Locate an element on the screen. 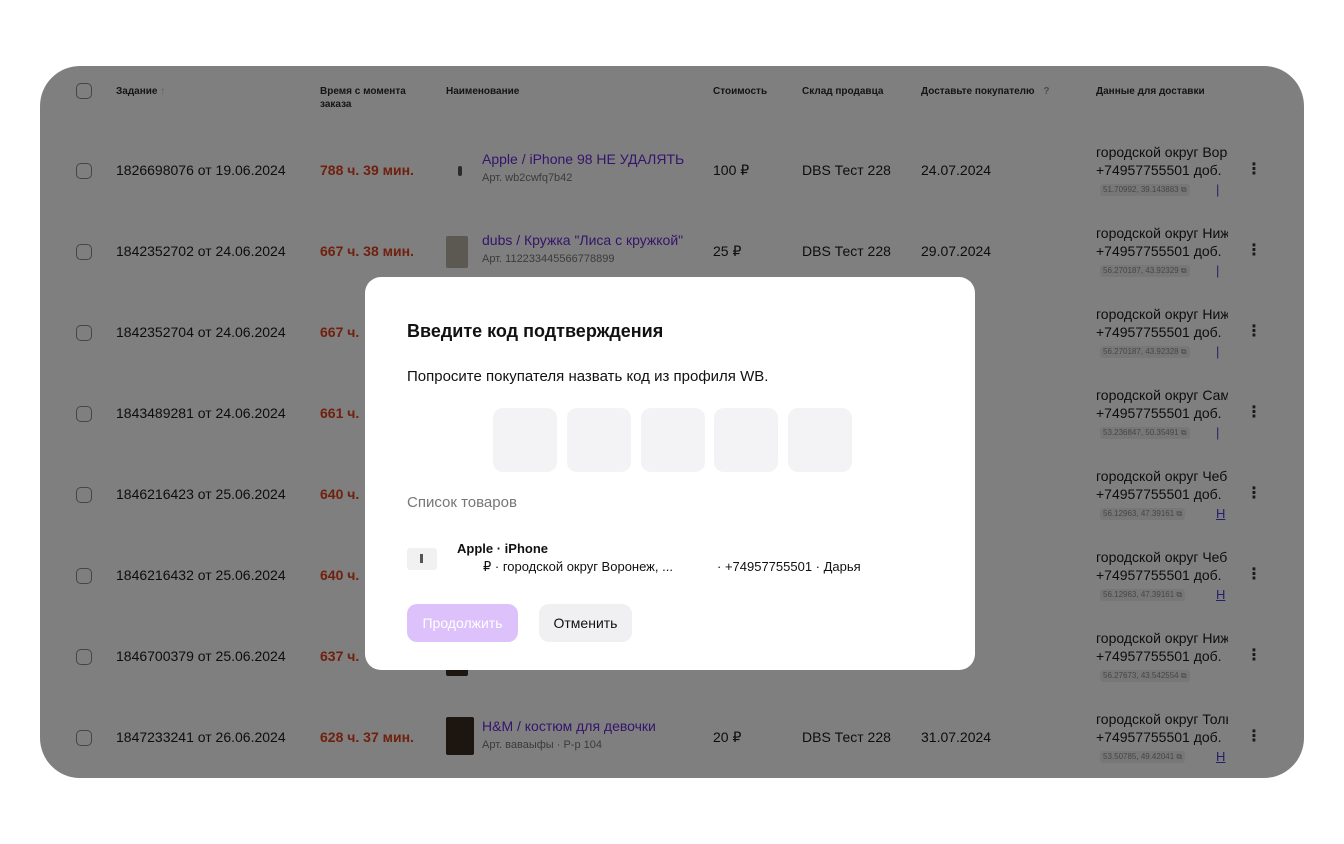 This screenshot has height=844, width=1344. modal-title: Введите код подтверждения is located at coordinates (535, 331).